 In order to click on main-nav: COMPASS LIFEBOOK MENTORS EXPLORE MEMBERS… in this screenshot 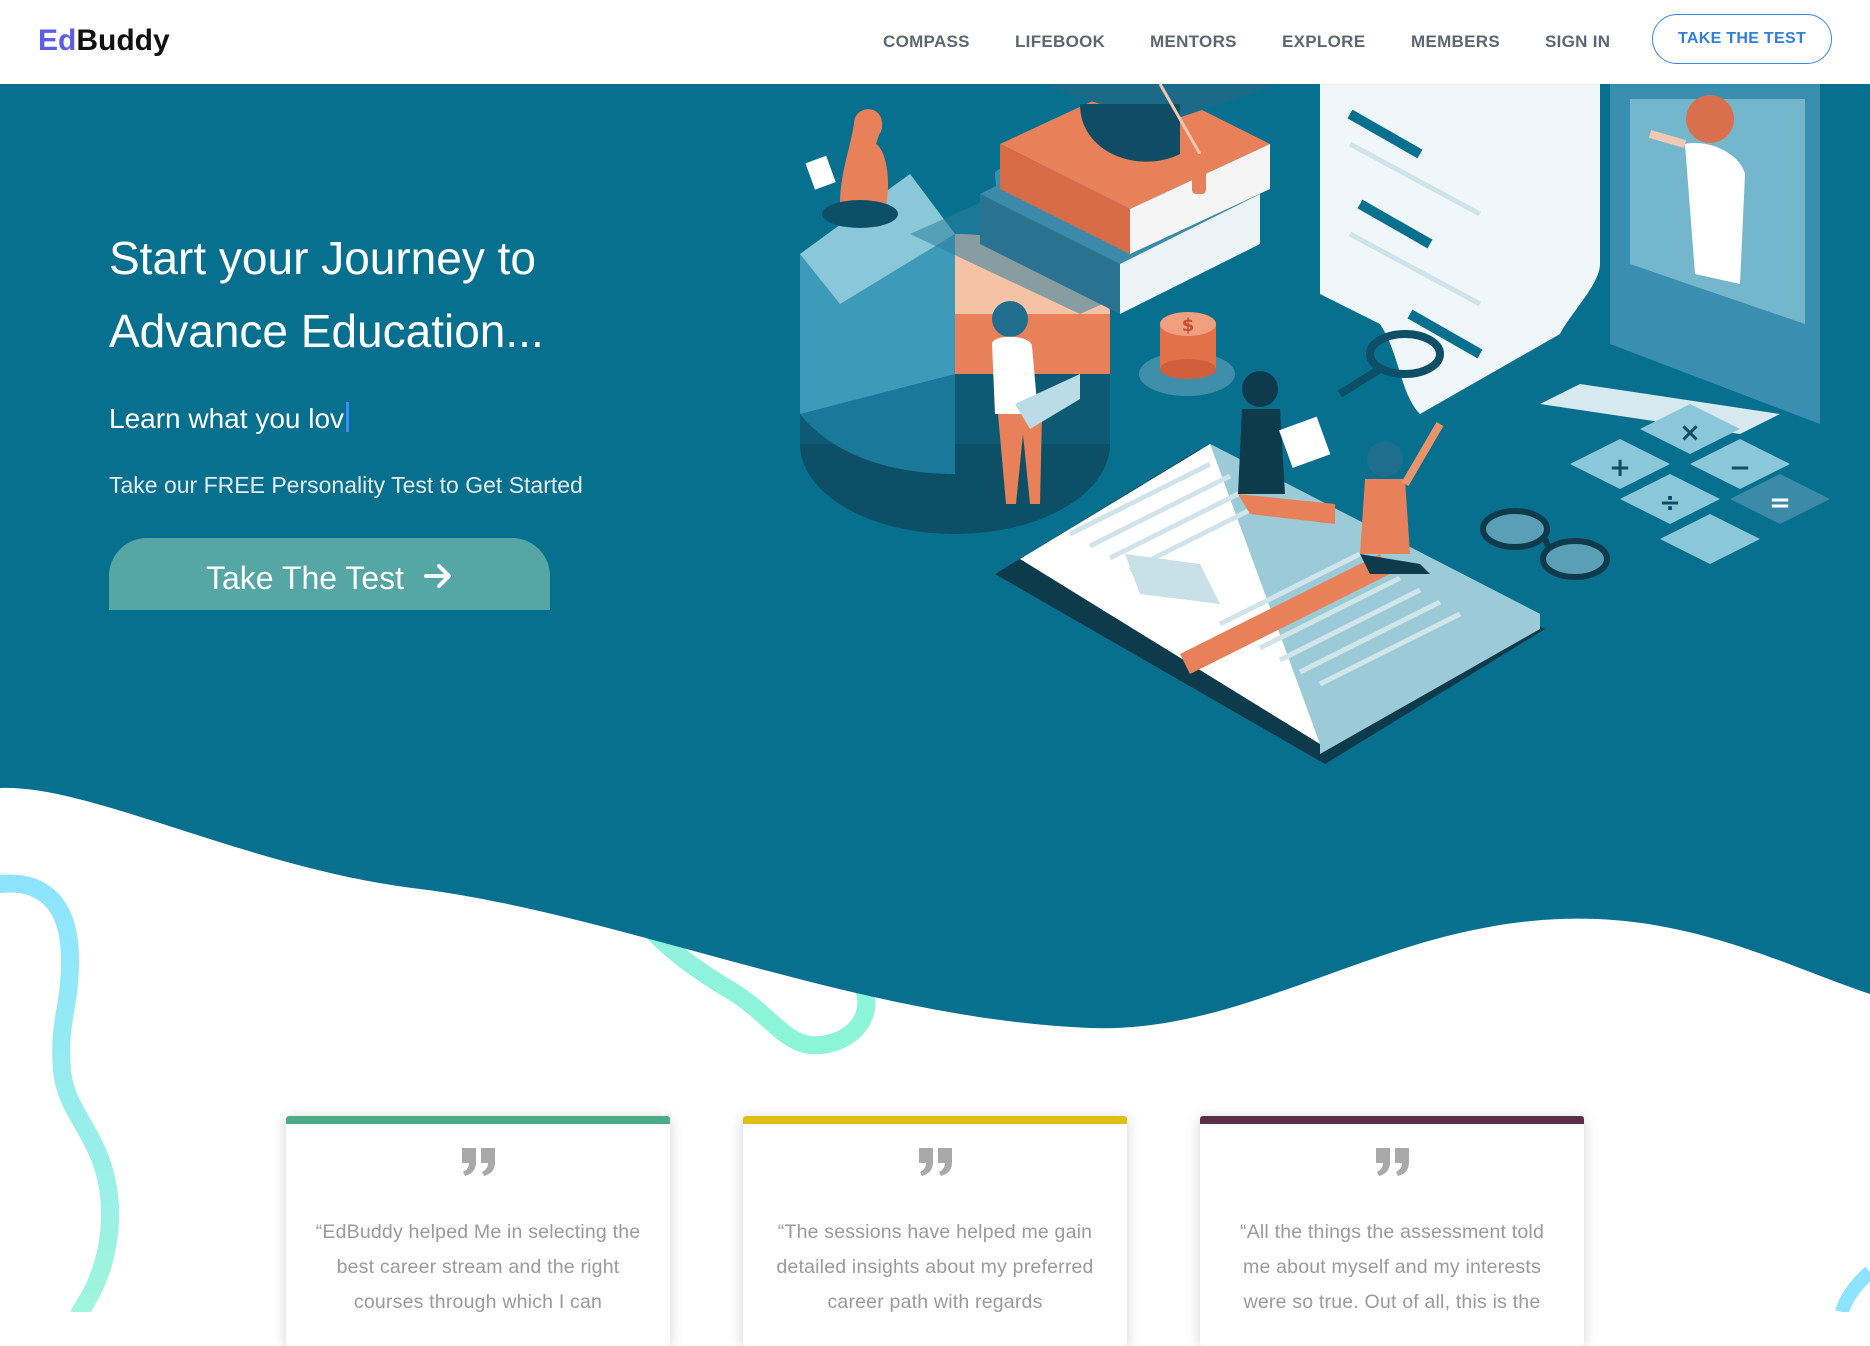, I will do `click(935, 42)`.